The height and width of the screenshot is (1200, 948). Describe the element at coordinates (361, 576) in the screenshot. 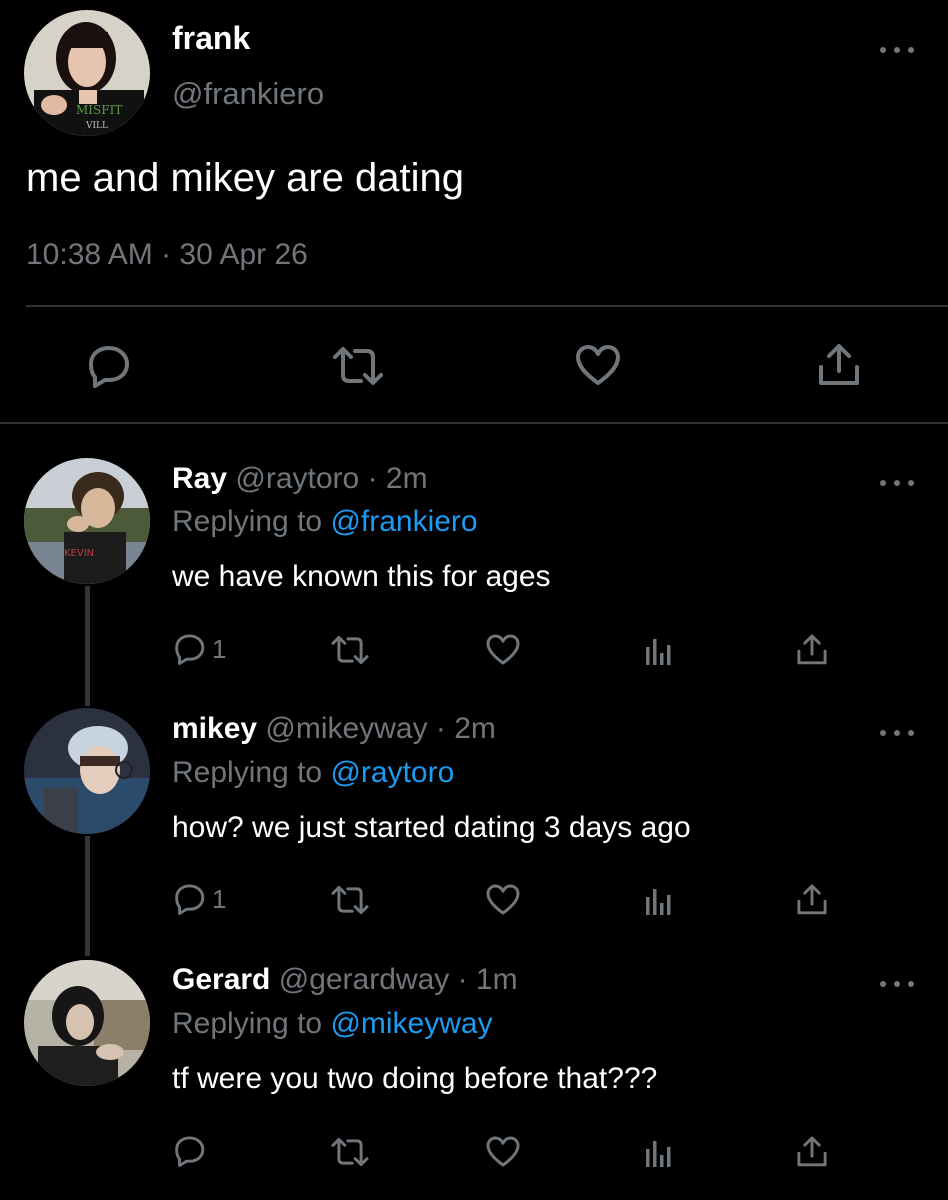

I see `tweet-text: we have known this for ages` at that location.